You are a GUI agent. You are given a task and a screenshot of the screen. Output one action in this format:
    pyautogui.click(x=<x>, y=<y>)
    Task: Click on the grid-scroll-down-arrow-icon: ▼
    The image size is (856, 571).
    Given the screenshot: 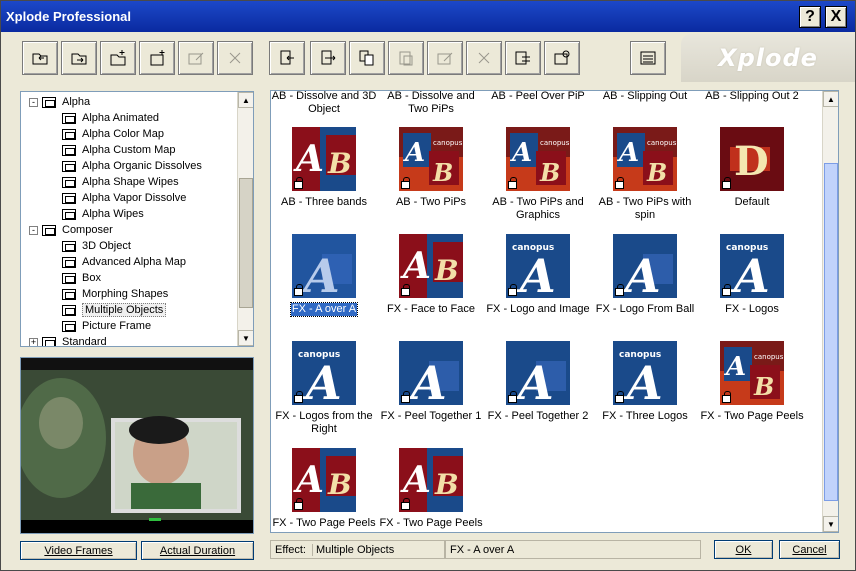 What is the action you would take?
    pyautogui.click(x=830, y=524)
    